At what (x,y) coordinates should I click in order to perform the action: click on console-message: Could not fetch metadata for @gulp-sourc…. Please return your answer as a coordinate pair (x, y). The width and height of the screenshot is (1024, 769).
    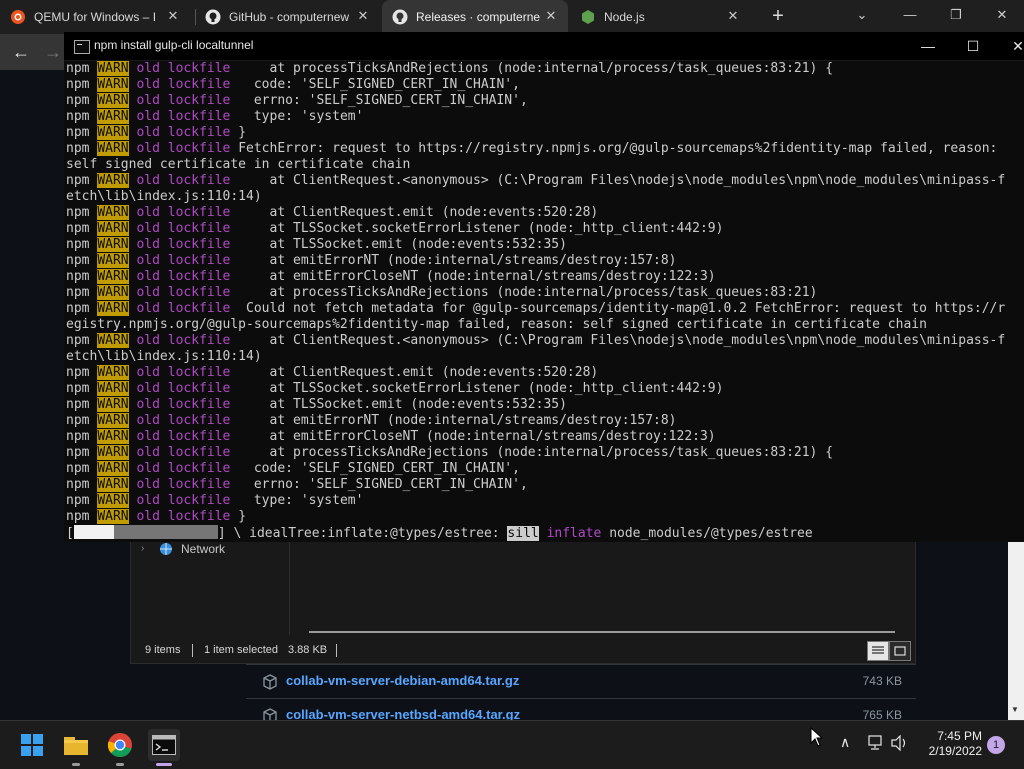
    Looking at the image, I should click on (618, 308).